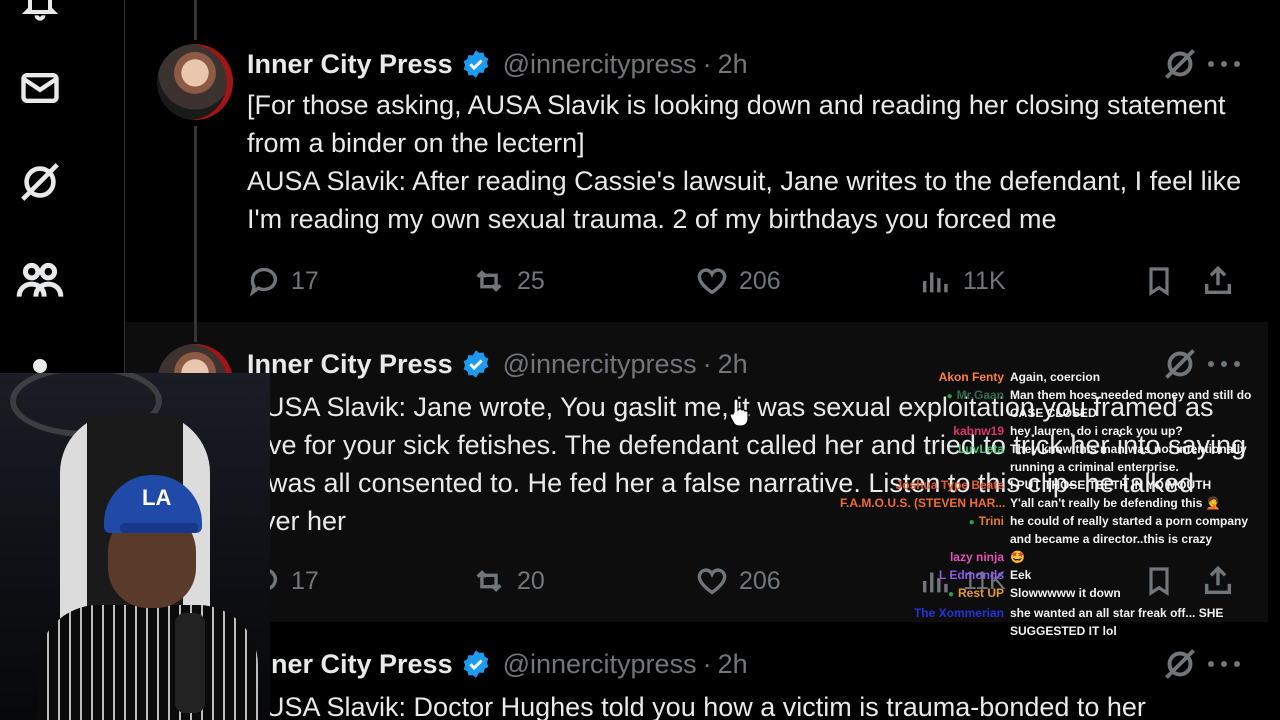 This screenshot has width=1280, height=720. I want to click on chat-username: Akon Fenty, so click(925, 377).